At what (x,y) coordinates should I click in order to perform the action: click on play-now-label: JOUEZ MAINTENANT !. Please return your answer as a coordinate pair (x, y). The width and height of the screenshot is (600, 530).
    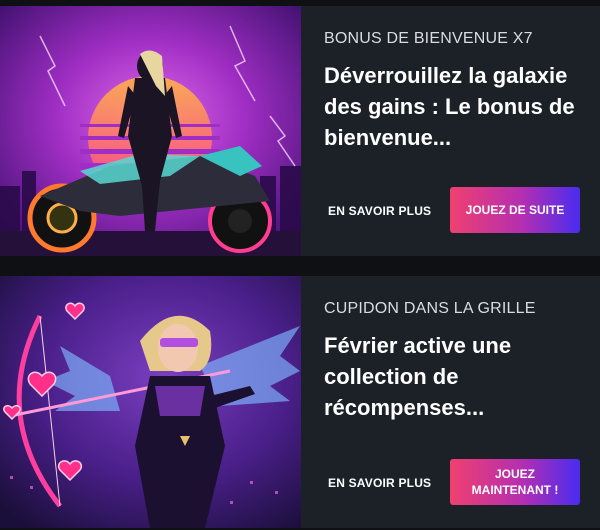
    Looking at the image, I should click on (515, 482).